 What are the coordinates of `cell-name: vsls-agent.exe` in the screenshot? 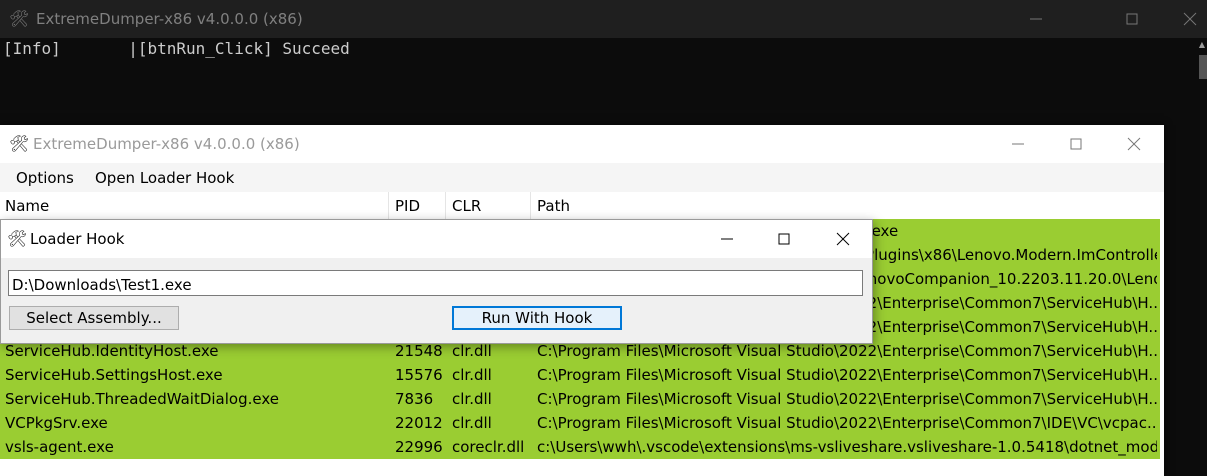 It's located at (59, 447).